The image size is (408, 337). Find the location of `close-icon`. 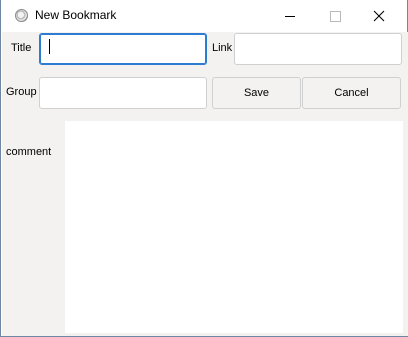

close-icon is located at coordinates (379, 16).